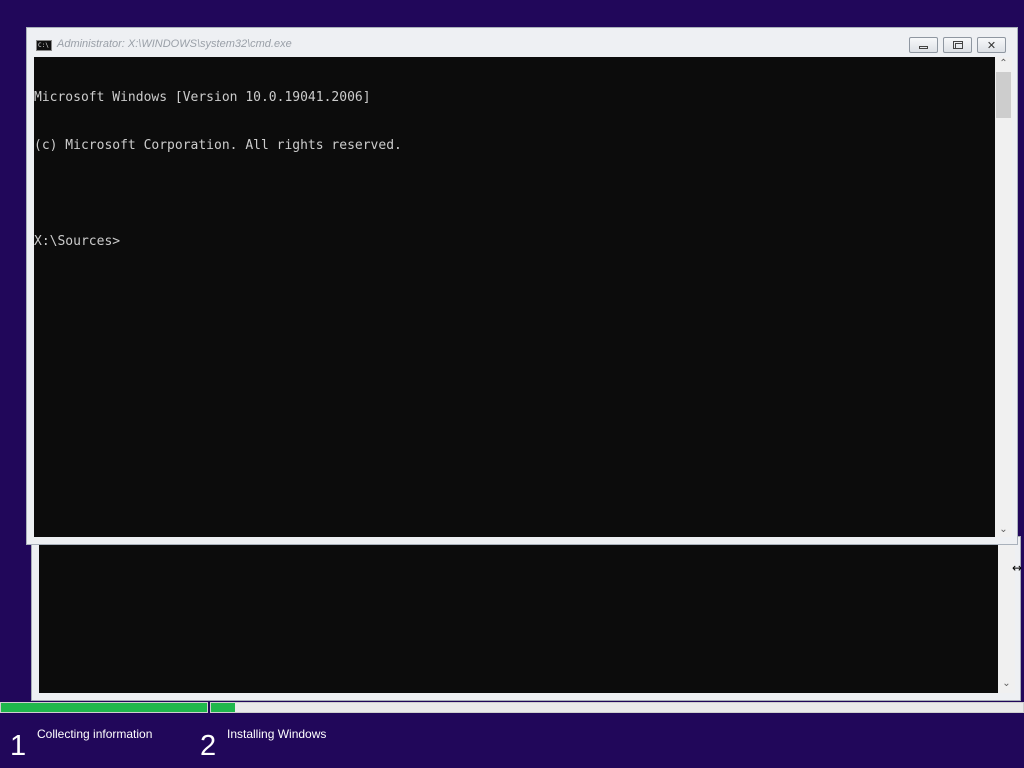 This screenshot has height=768, width=1024. I want to click on close-icon: ✕, so click(991, 45).